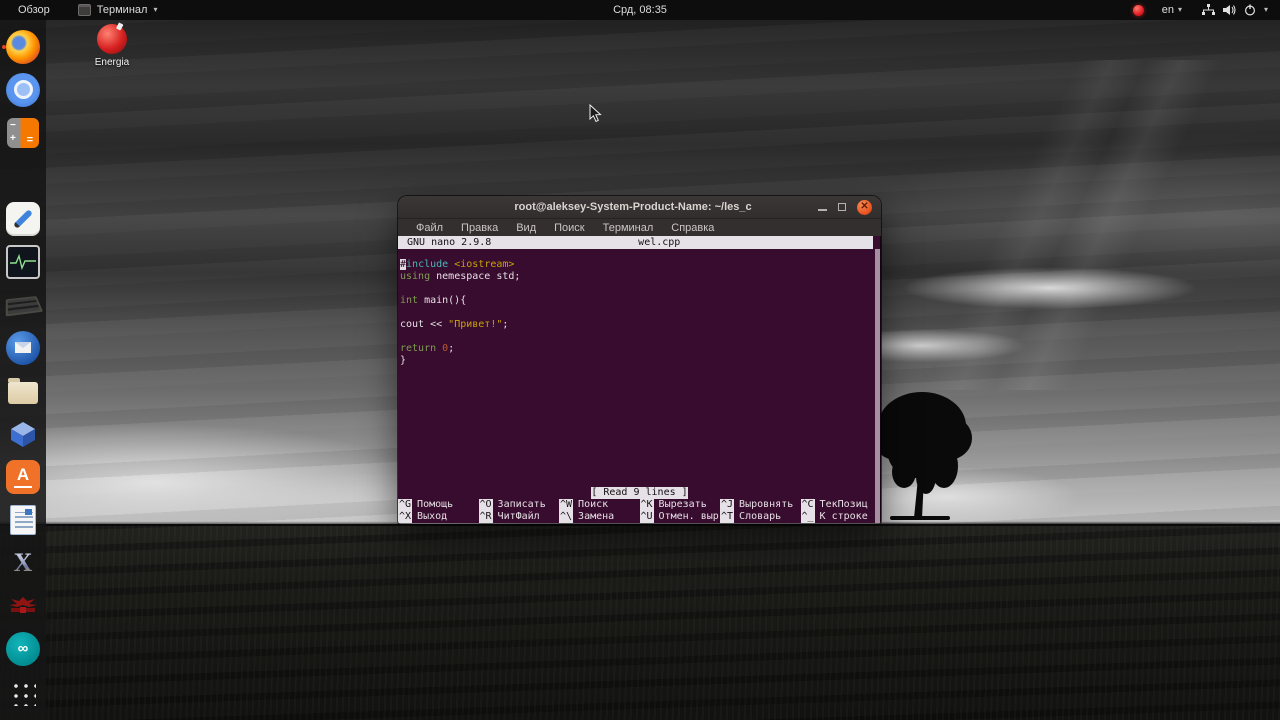 Image resolution: width=1280 pixels, height=720 pixels. I want to click on nano-shortcut: ^G Помощь, so click(438, 505).